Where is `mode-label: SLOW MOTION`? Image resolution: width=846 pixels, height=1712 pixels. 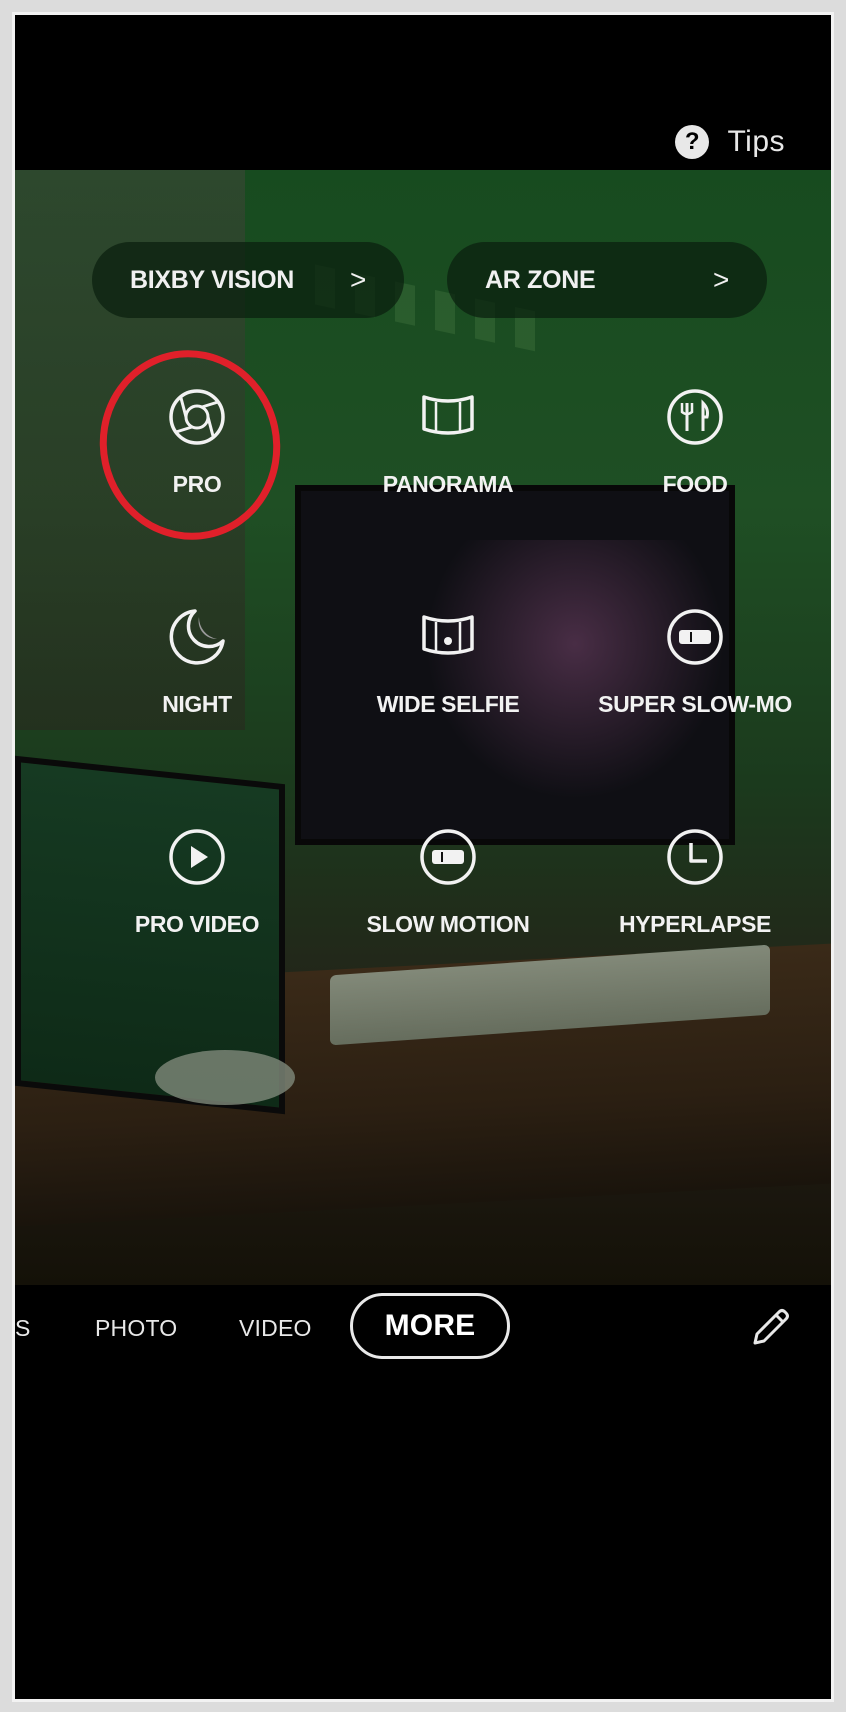 mode-label: SLOW MOTION is located at coordinates (448, 924).